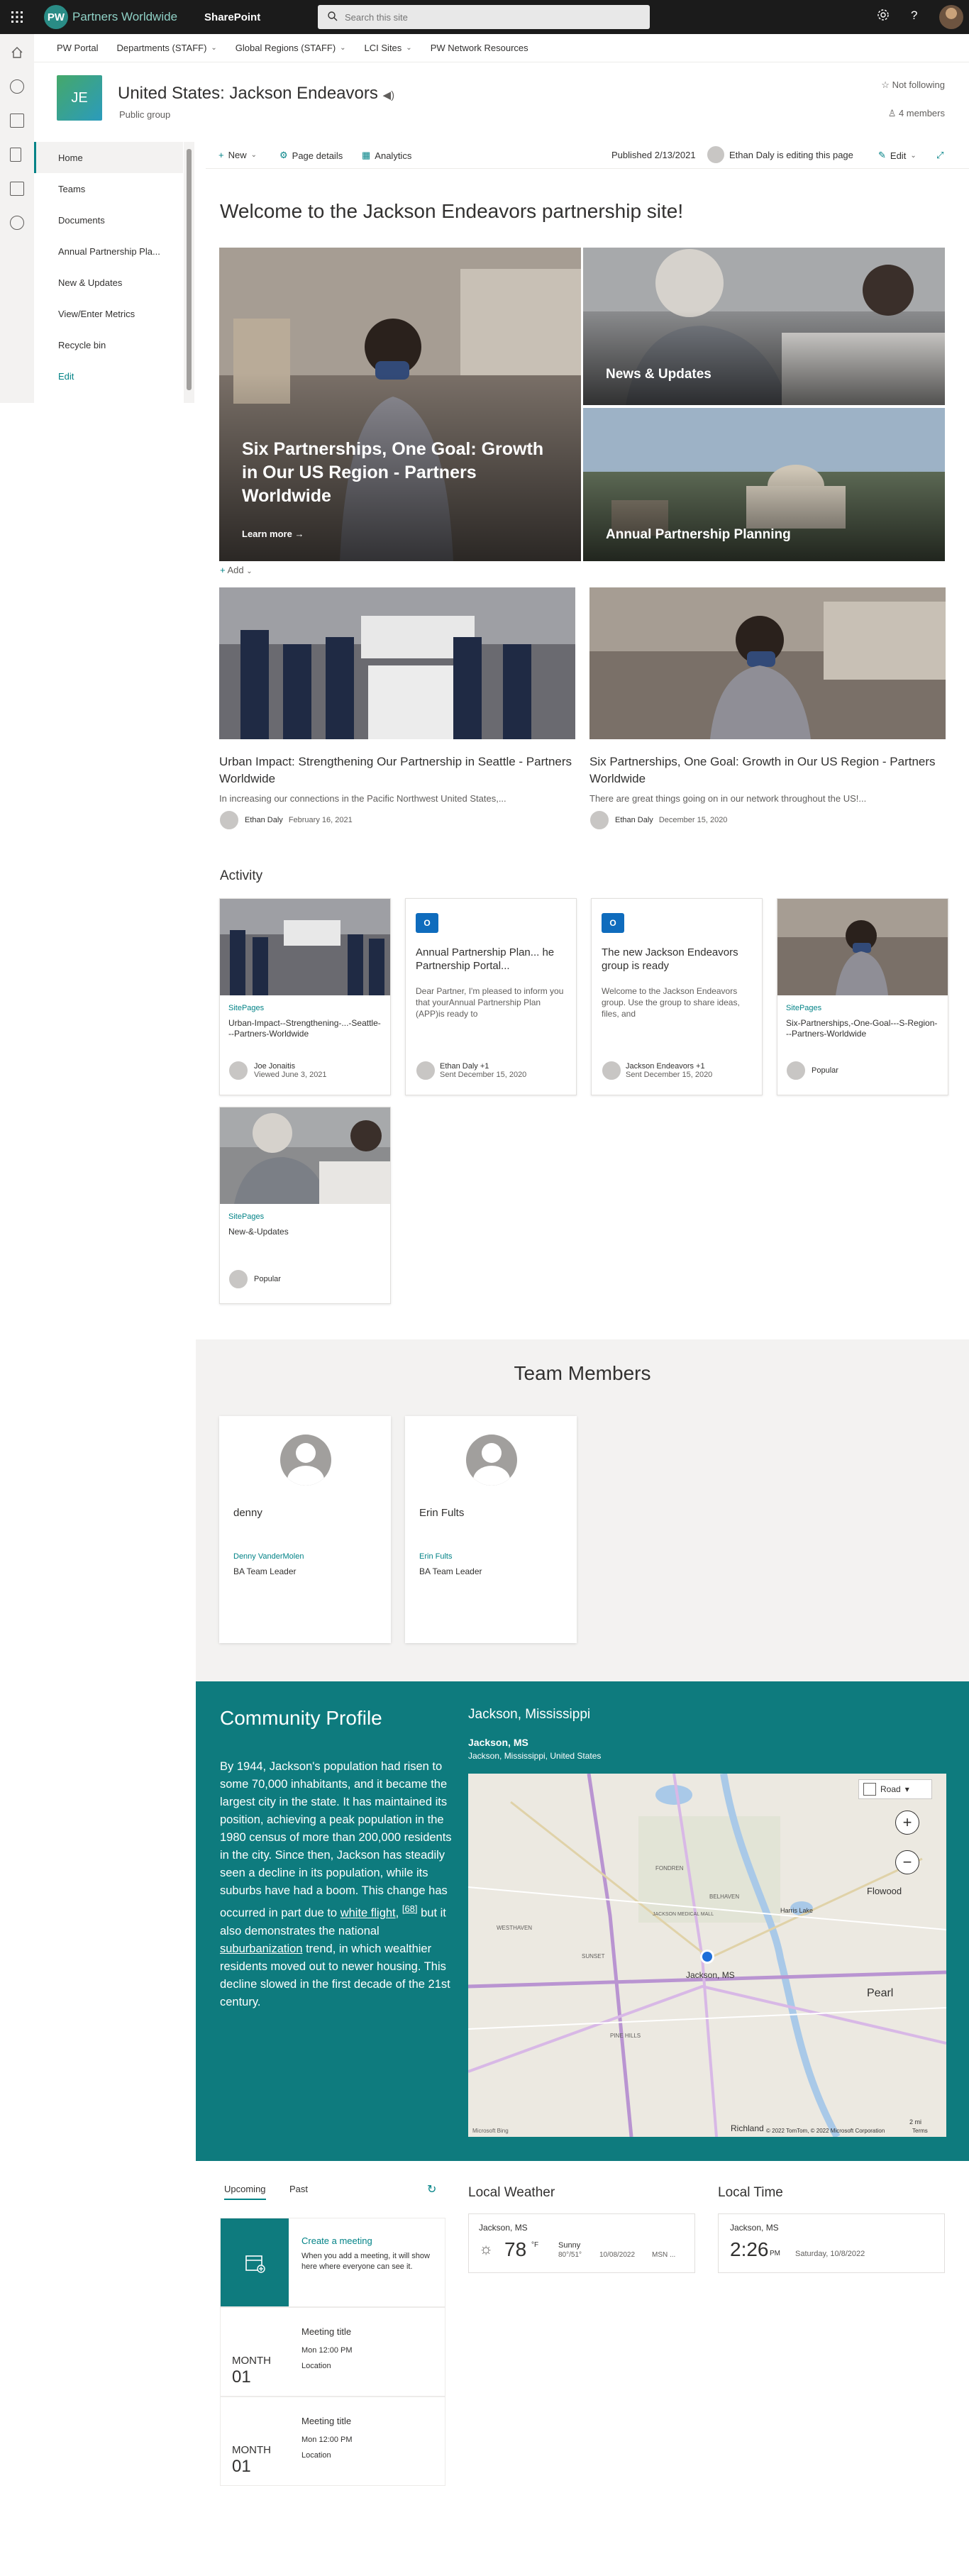  Describe the element at coordinates (427, 923) in the screenshot. I see `outlook-icon: O` at that location.